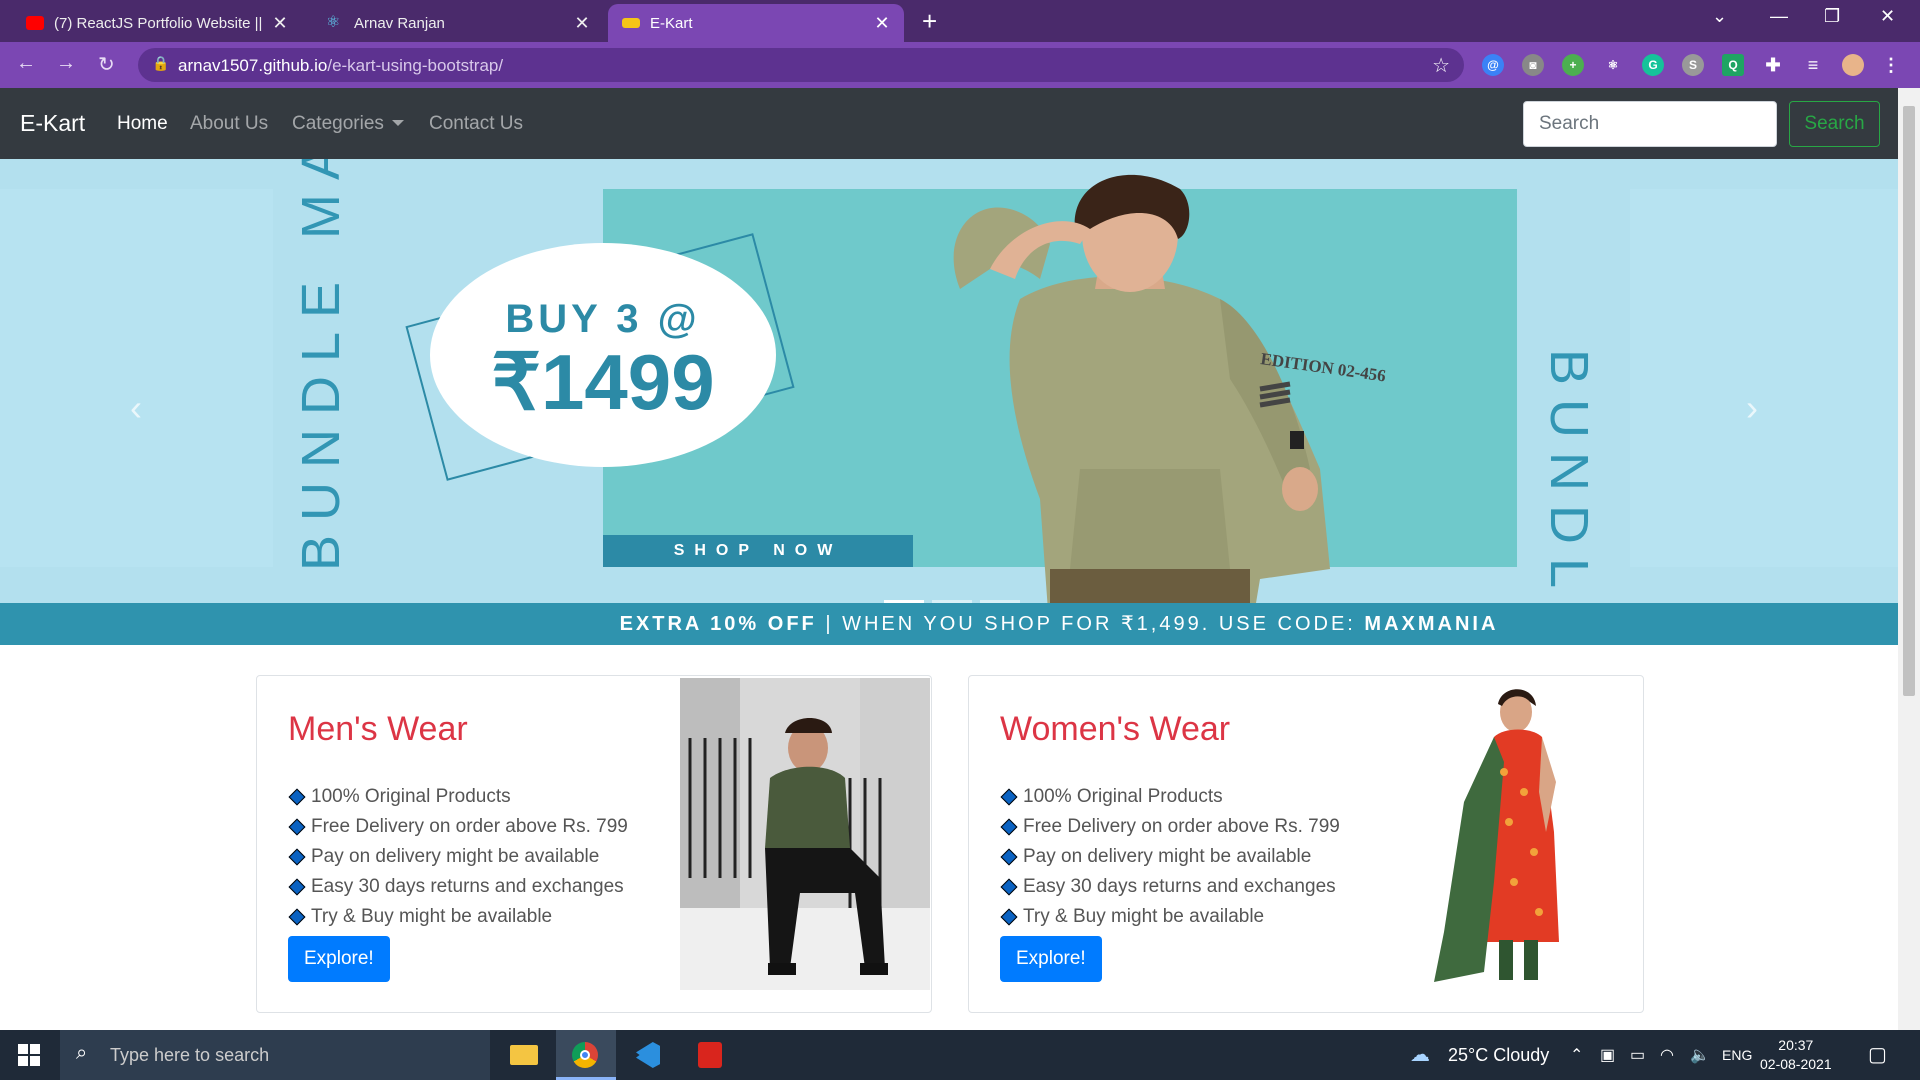 The height and width of the screenshot is (1080, 1920). Describe the element at coordinates (1573, 65) in the screenshot. I see `plus-extension-icon: +` at that location.